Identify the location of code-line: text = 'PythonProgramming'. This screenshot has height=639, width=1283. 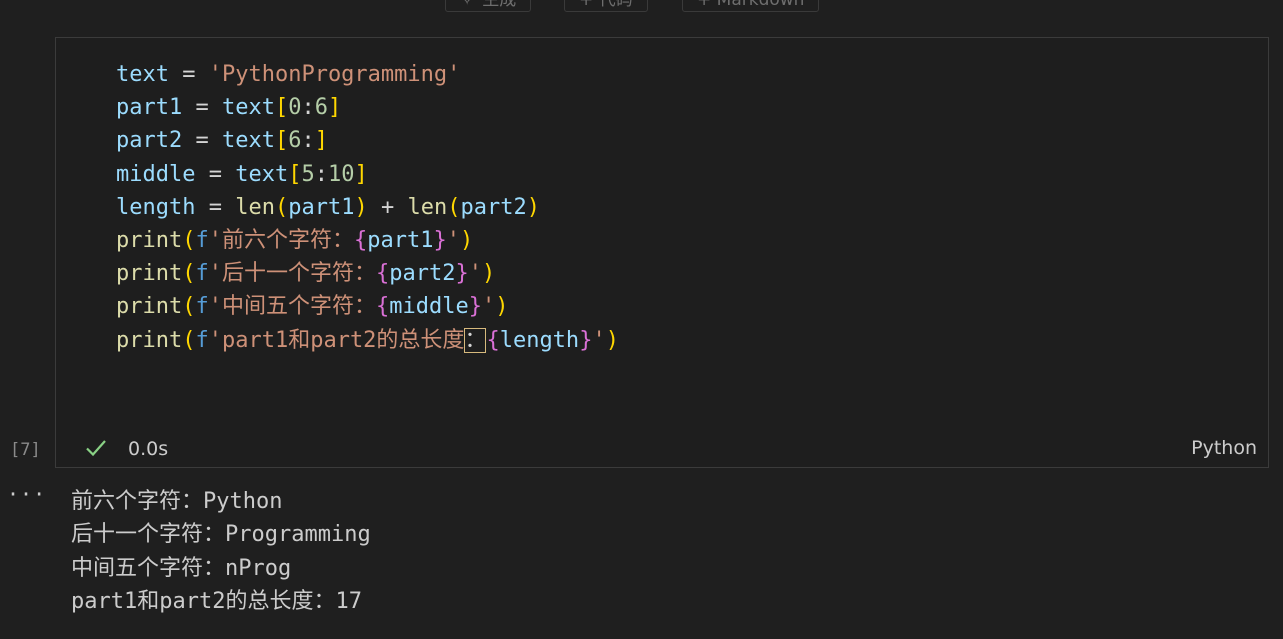
(367, 74).